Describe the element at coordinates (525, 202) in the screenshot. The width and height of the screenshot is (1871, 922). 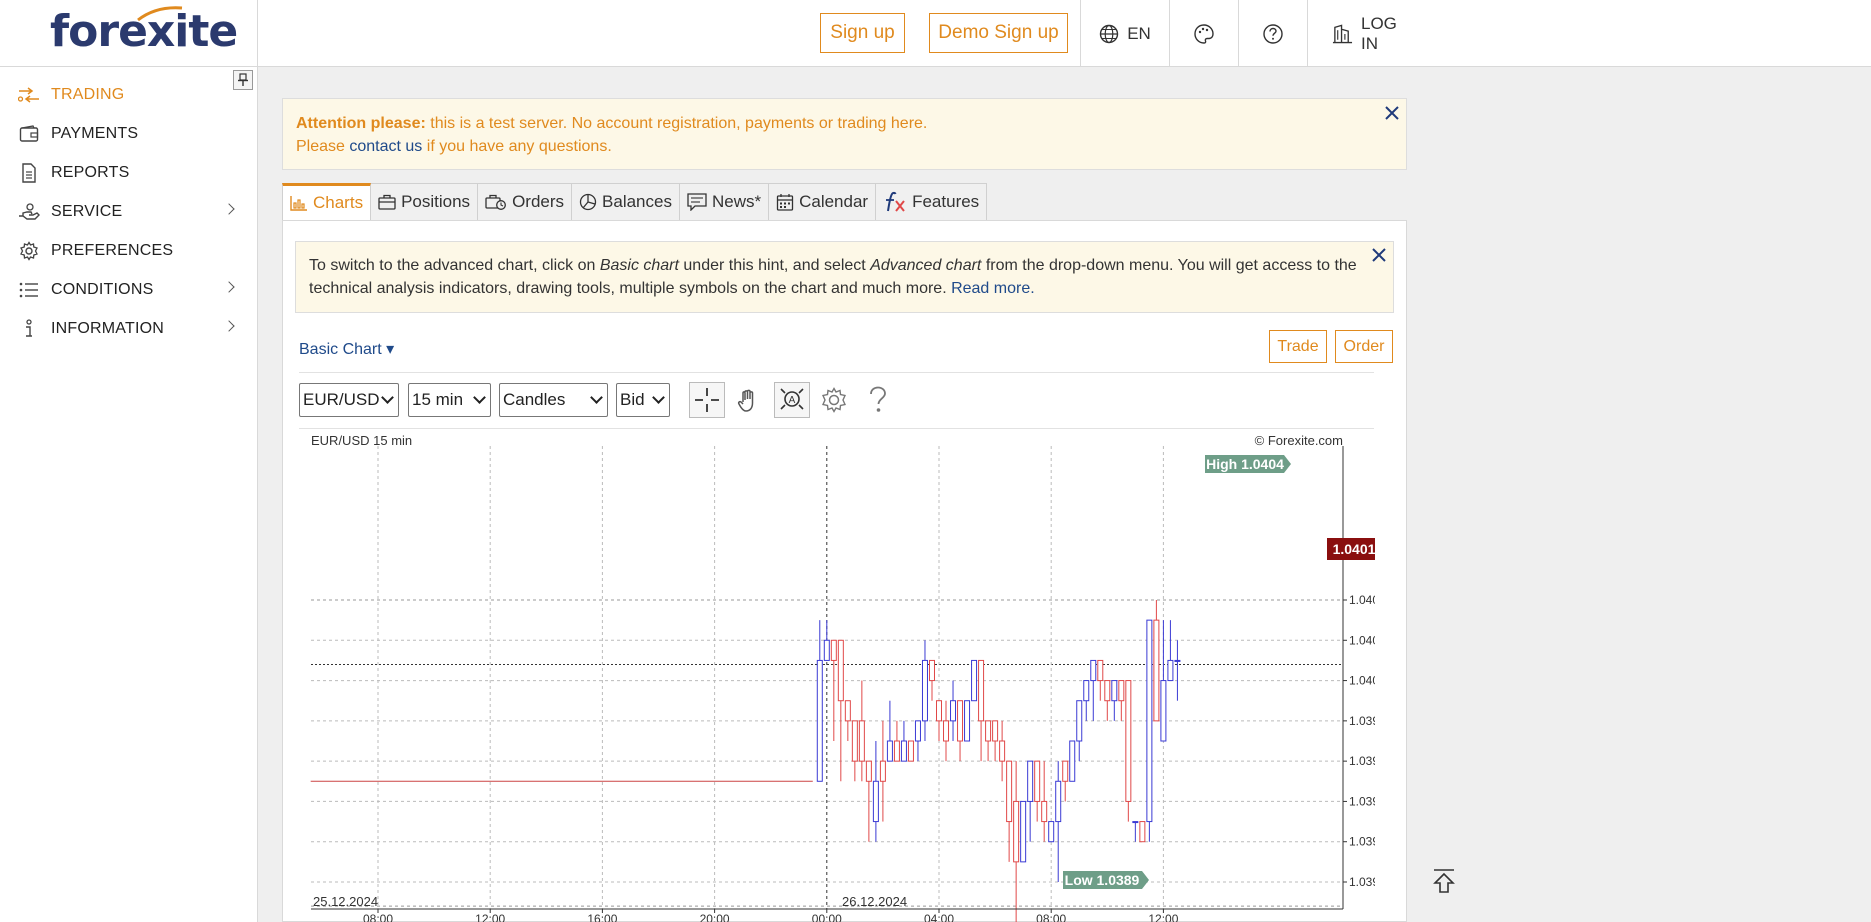
I see `tab-orders: Orders` at that location.